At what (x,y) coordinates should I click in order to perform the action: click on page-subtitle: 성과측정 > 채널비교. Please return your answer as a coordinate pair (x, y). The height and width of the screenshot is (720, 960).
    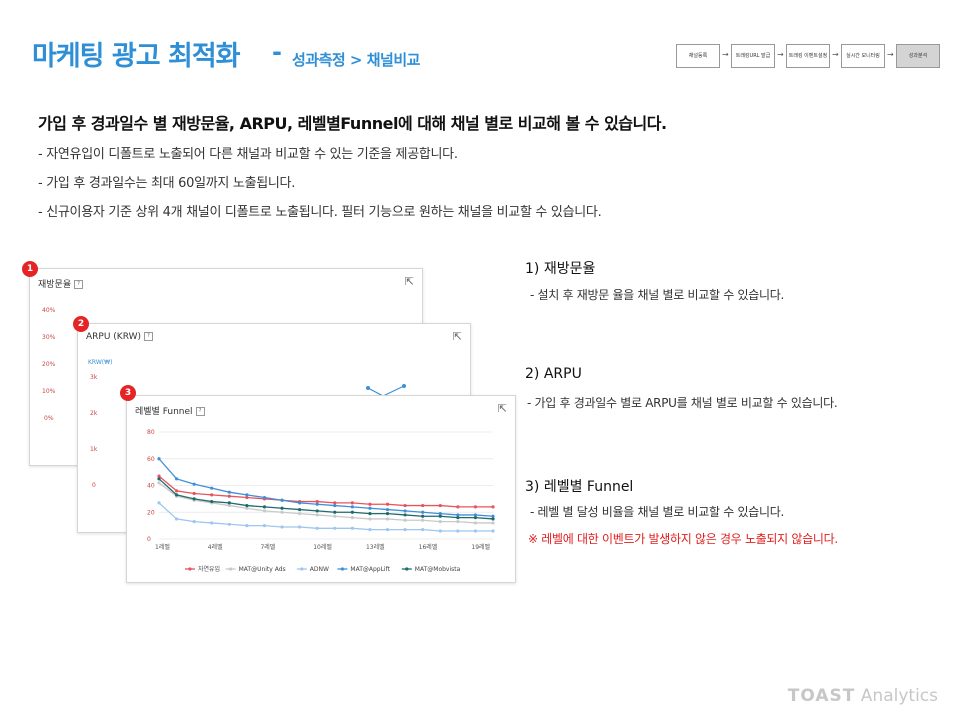
    Looking at the image, I should click on (356, 60).